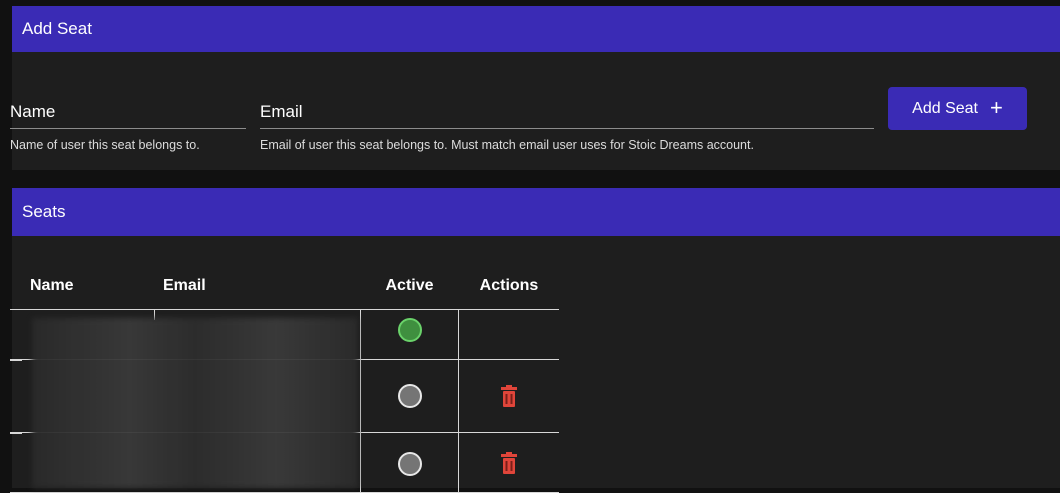 Image resolution: width=1060 pixels, height=493 pixels. Describe the element at coordinates (105, 145) in the screenshot. I see `name-helper-text: Name of user this seat belongs to.` at that location.